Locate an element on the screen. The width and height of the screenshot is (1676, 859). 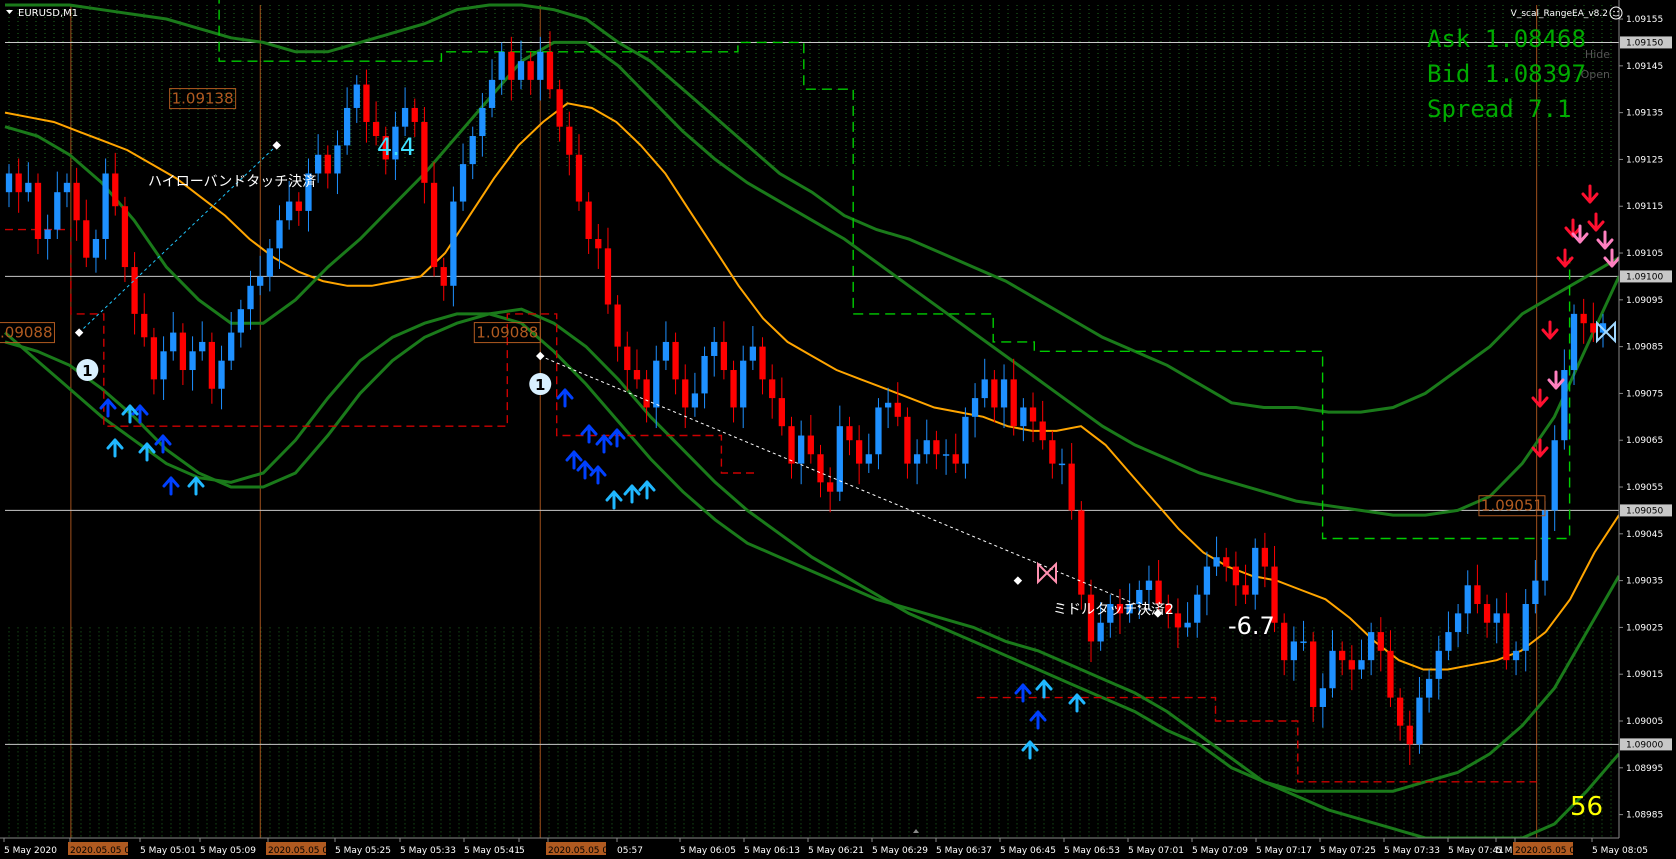
chart-menu-triangle-icon is located at coordinates (9, 12).